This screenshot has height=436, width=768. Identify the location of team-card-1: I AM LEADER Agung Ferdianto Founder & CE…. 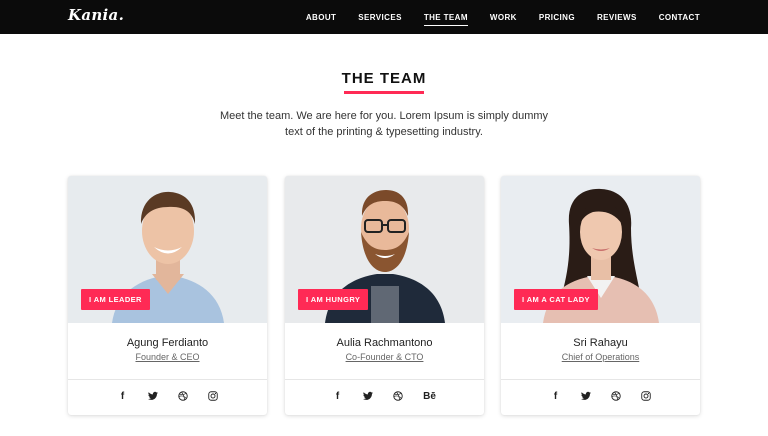
(167, 295).